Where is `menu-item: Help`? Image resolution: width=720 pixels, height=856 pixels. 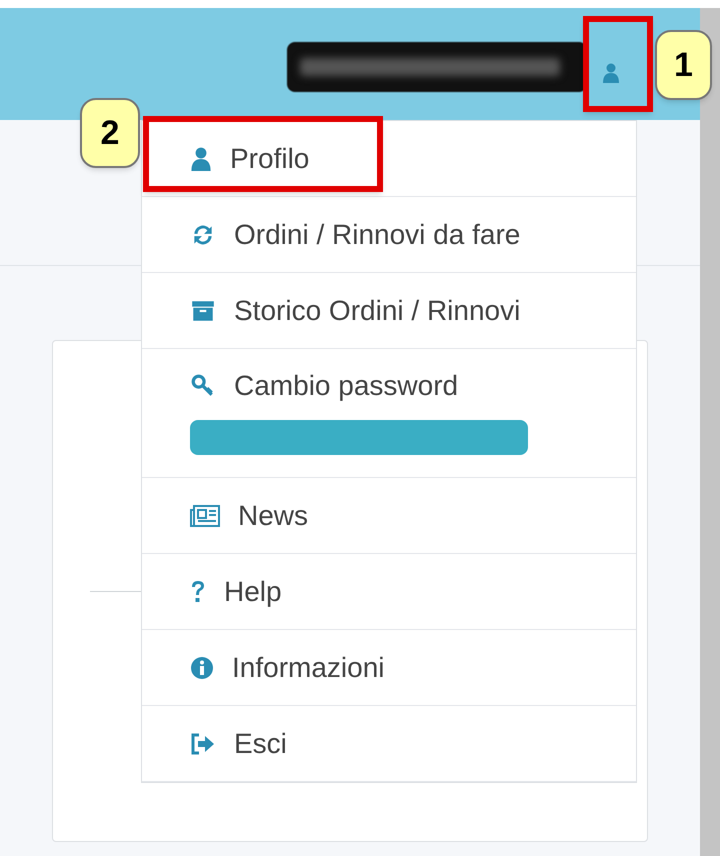 menu-item: Help is located at coordinates (389, 592).